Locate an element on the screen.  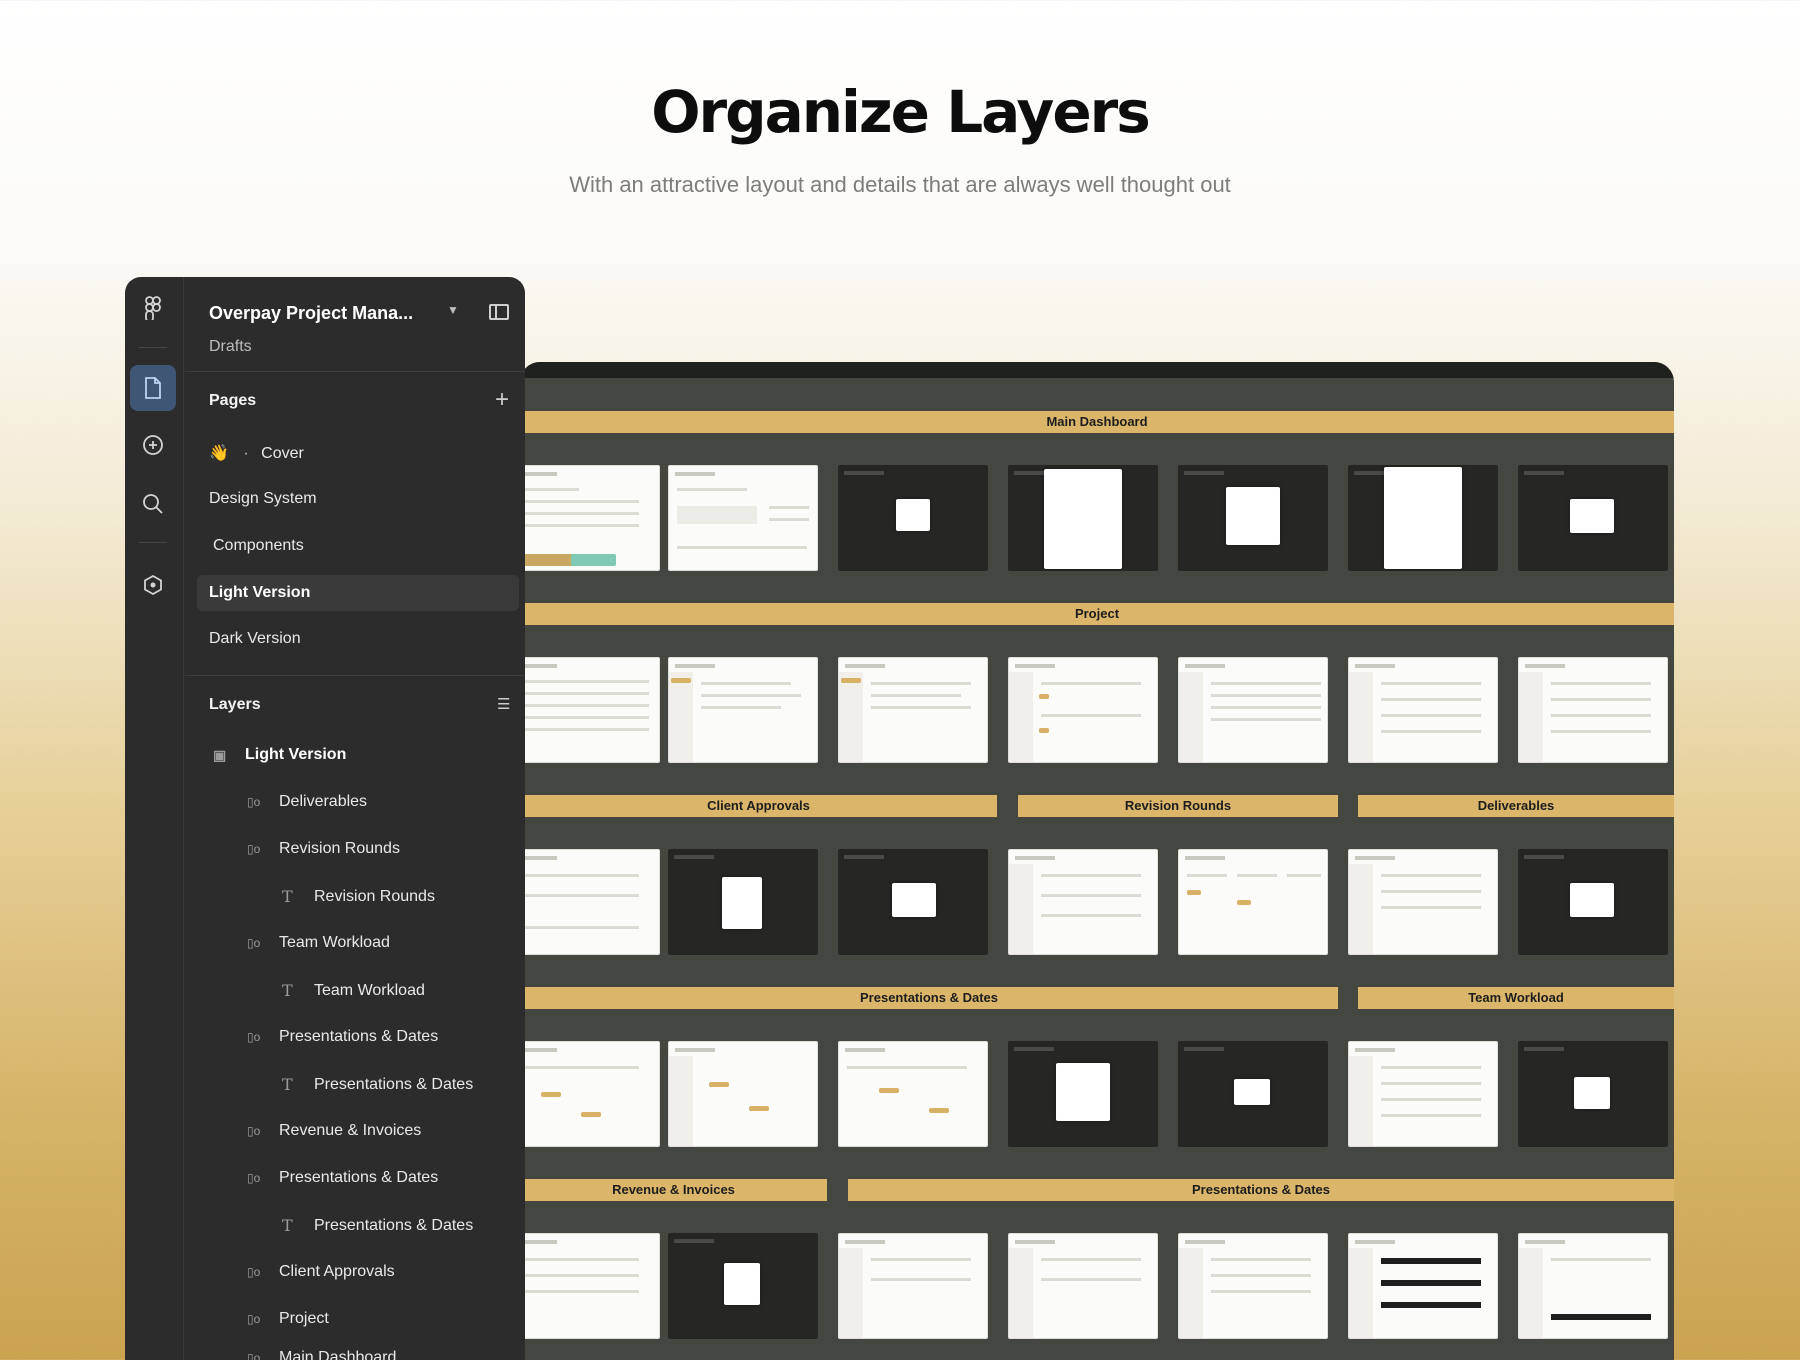
section-team-workload: Team Workload is located at coordinates (1516, 998).